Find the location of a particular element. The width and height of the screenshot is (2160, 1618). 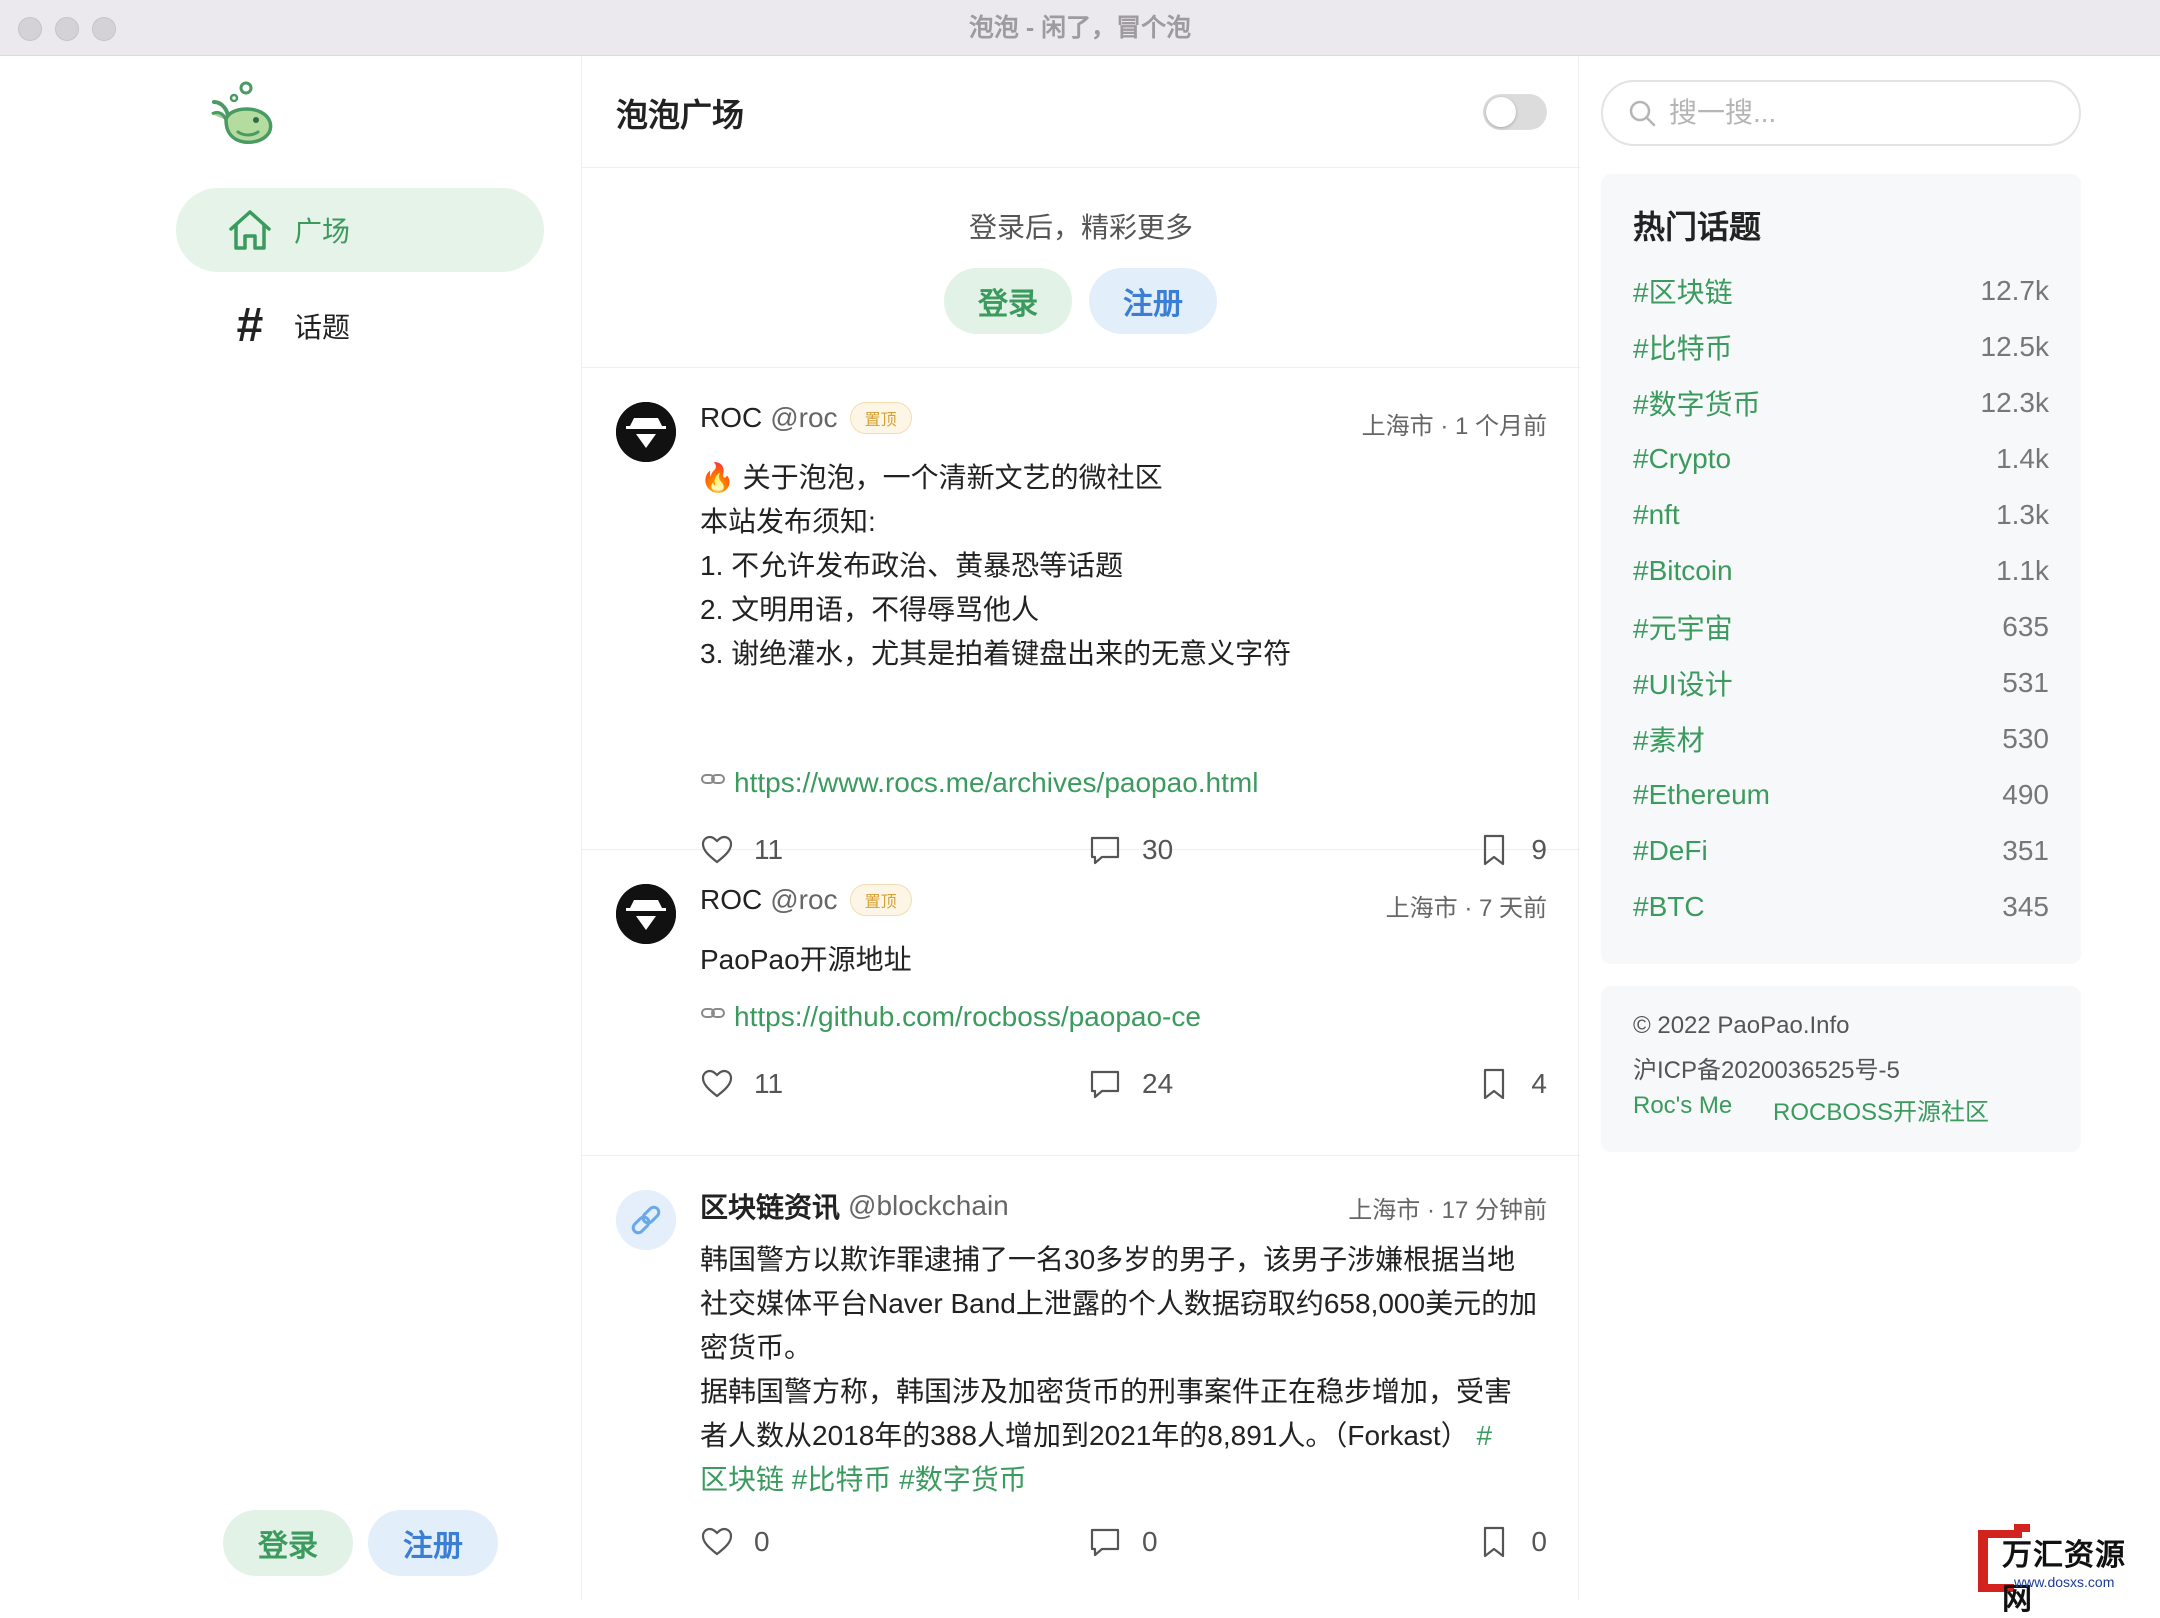

topic-item: #DeFi 351 is located at coordinates (1841, 851).